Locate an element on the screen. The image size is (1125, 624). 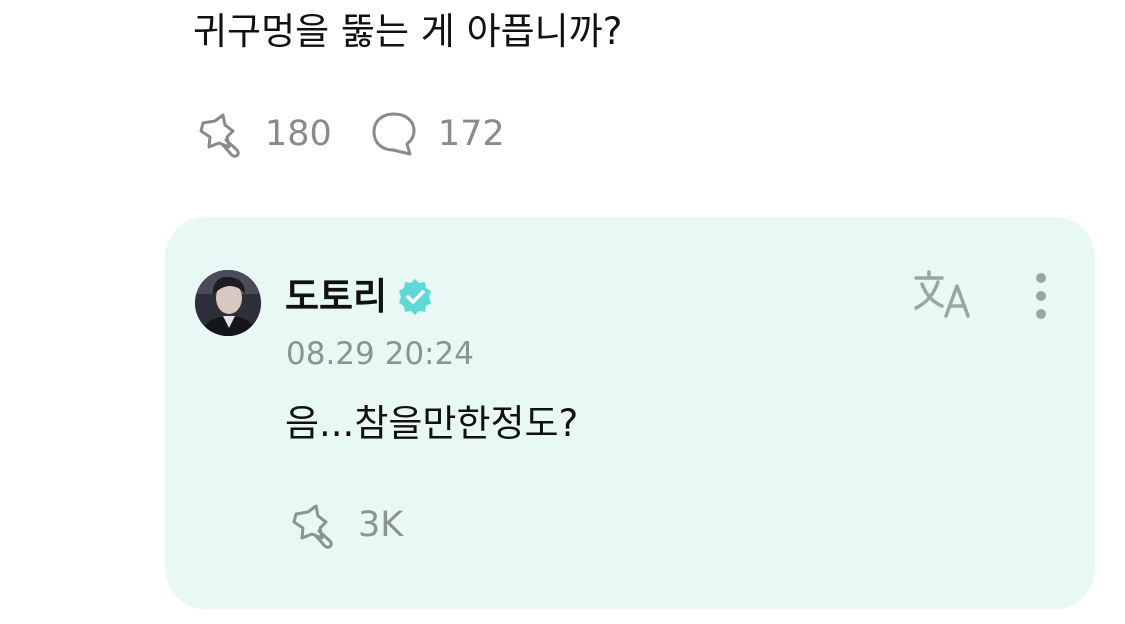
reply-like-count: 3K is located at coordinates (381, 525).